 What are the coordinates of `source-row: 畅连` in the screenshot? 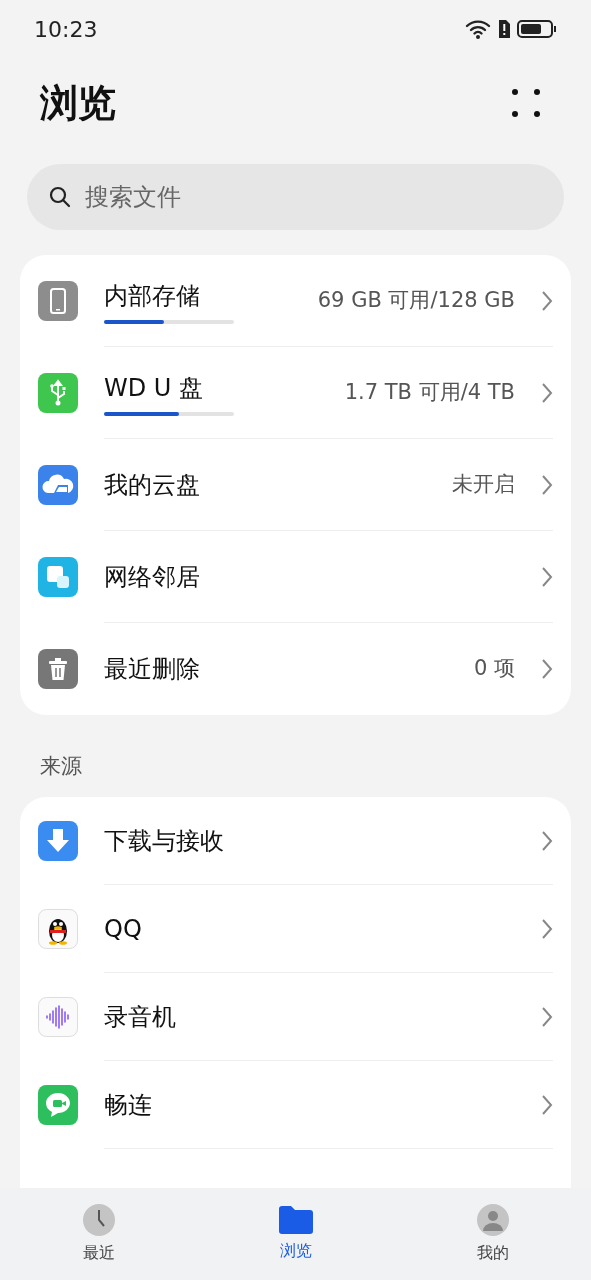 It's located at (295, 1104).